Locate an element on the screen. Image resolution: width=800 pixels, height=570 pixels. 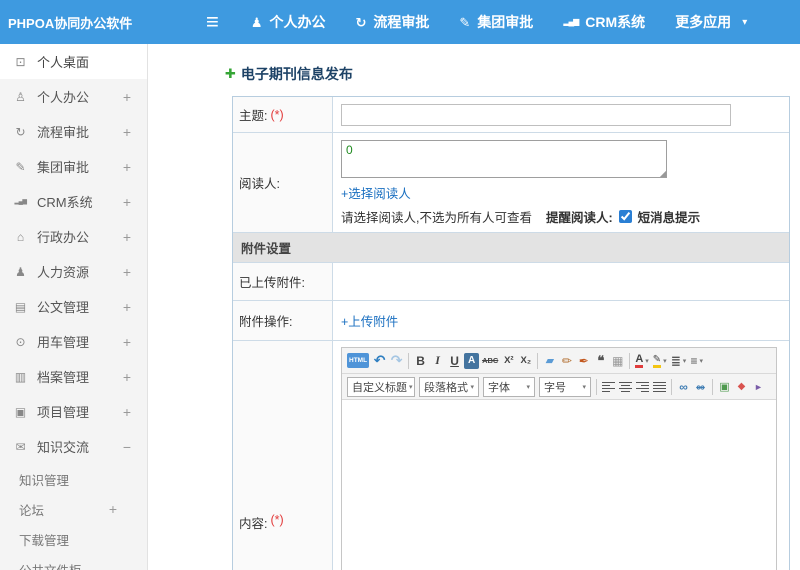
sidebar-item-personal-desktop: ⊡ 个人桌面 is located at coordinates (73, 61).